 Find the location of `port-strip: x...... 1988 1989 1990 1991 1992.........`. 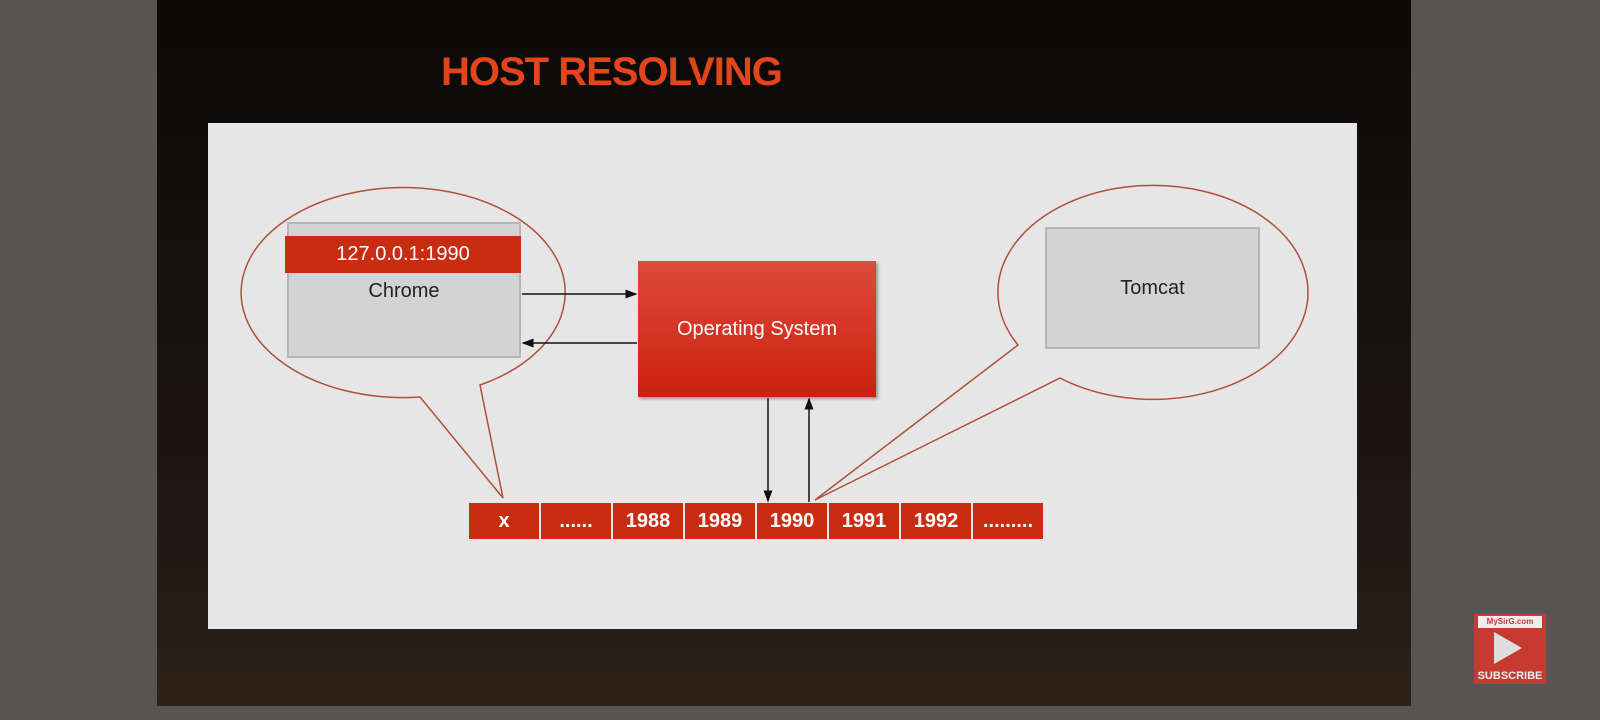

port-strip: x...... 1988 1989 1990 1991 1992......... is located at coordinates (756, 521).